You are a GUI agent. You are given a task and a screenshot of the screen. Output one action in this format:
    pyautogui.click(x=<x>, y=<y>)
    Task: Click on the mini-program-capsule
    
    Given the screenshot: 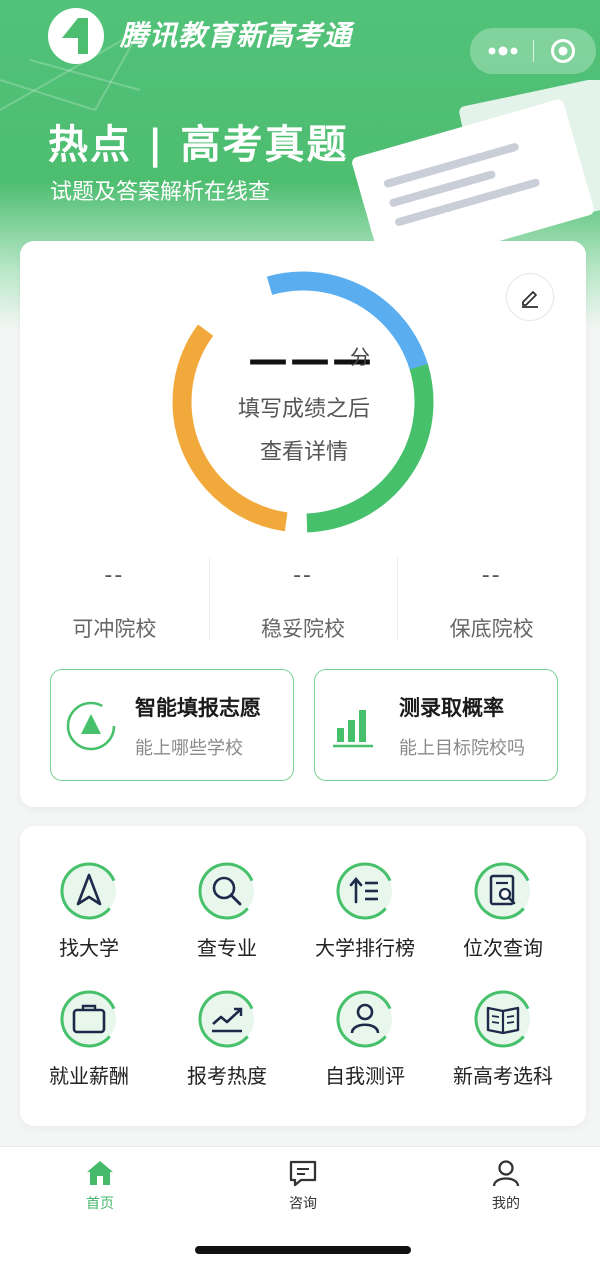 What is the action you would take?
    pyautogui.click(x=533, y=51)
    